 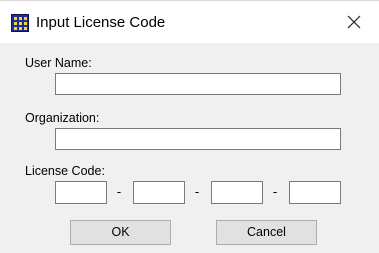 I want to click on license-app-icon, so click(x=20, y=23).